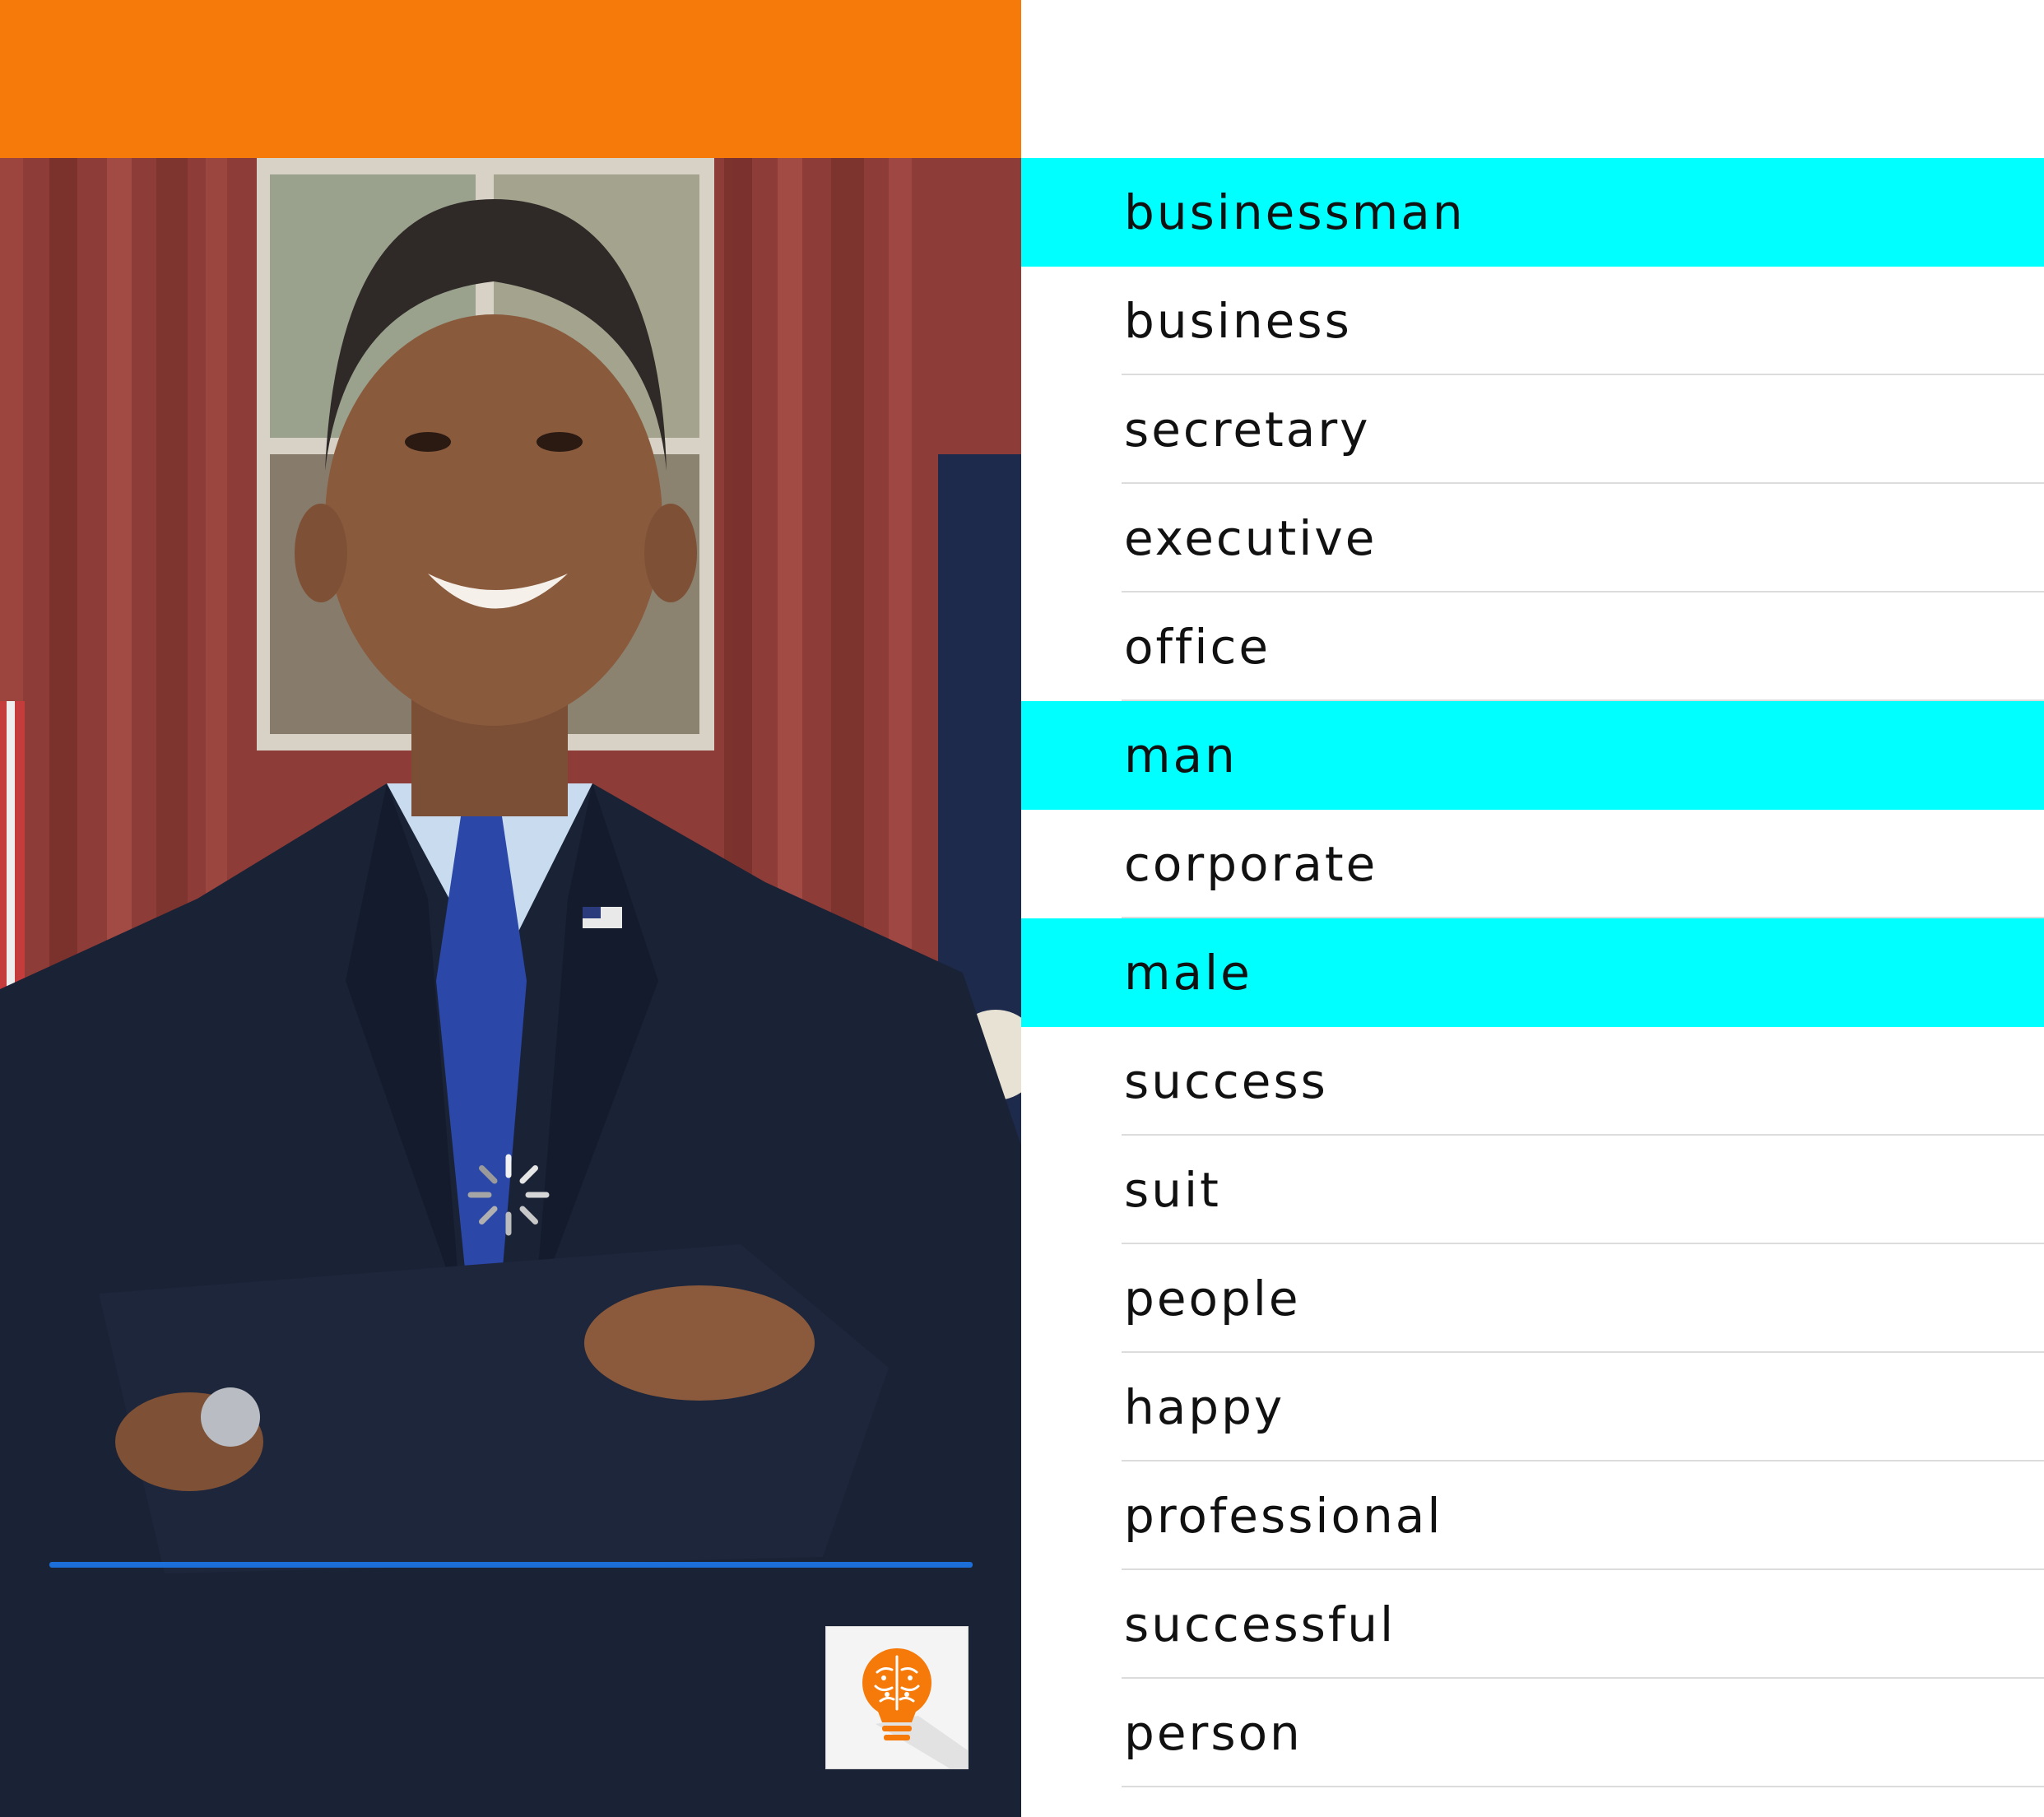 The image size is (2044, 1817). I want to click on lightbulb-brain-button, so click(897, 1697).